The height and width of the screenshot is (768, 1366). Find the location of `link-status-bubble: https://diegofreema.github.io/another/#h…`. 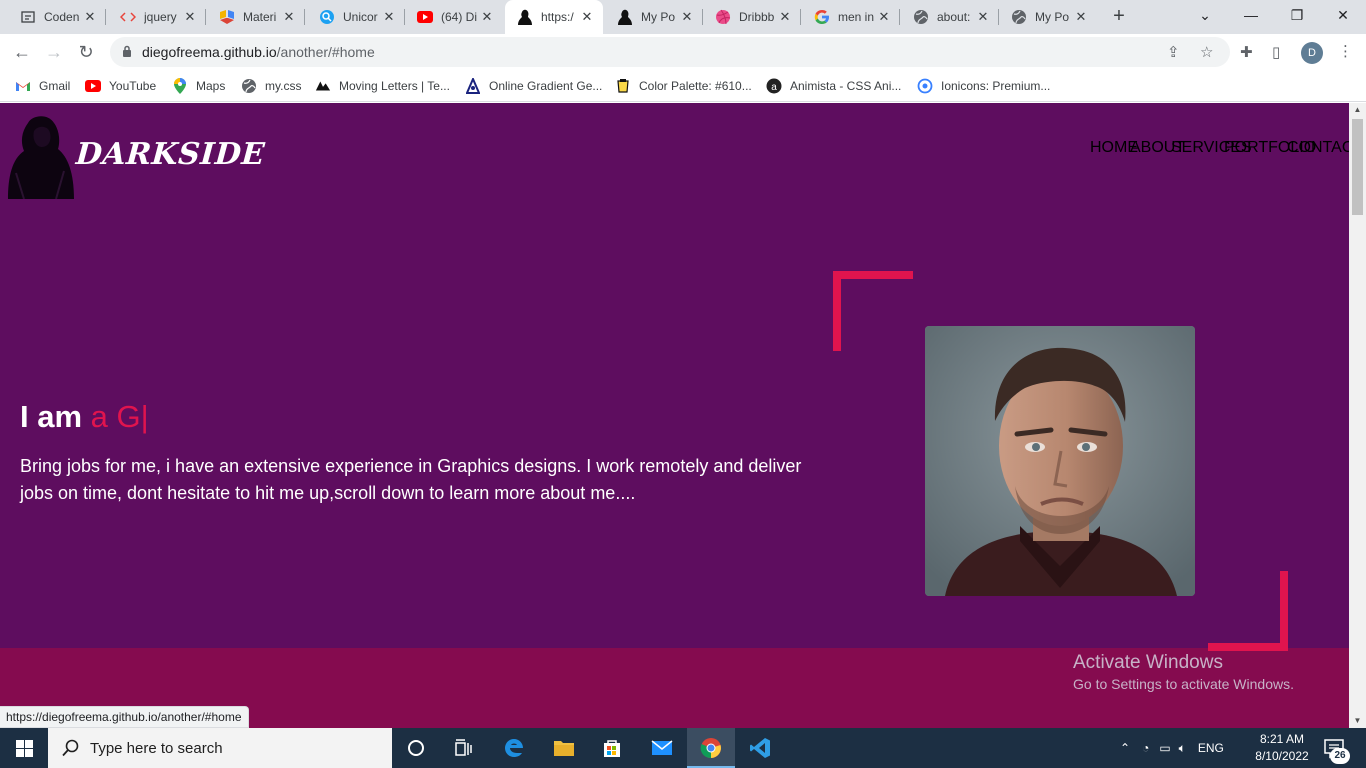

link-status-bubble: https://diegofreema.github.io/another/#h… is located at coordinates (124, 717).